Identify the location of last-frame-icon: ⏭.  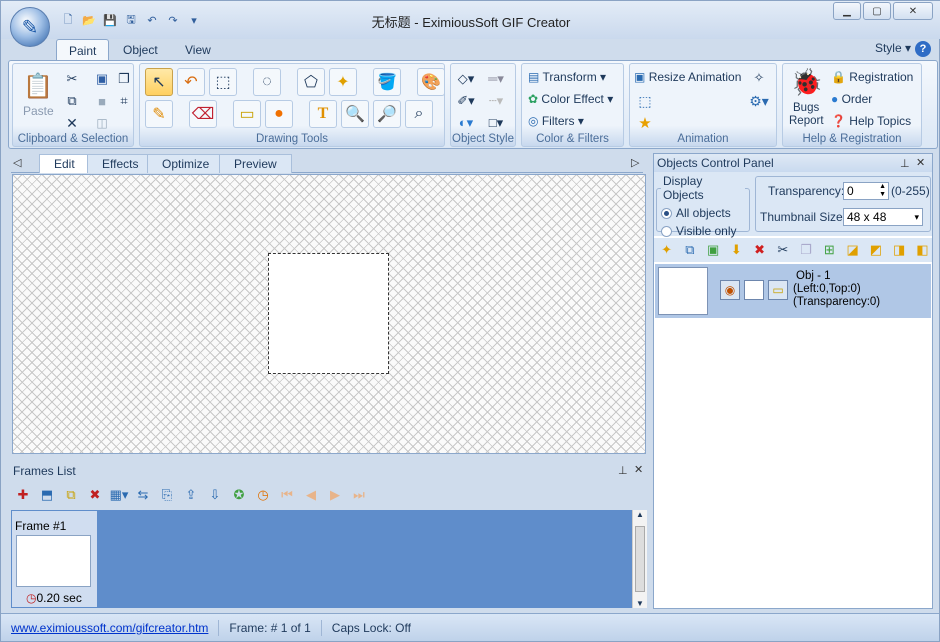
(359, 495).